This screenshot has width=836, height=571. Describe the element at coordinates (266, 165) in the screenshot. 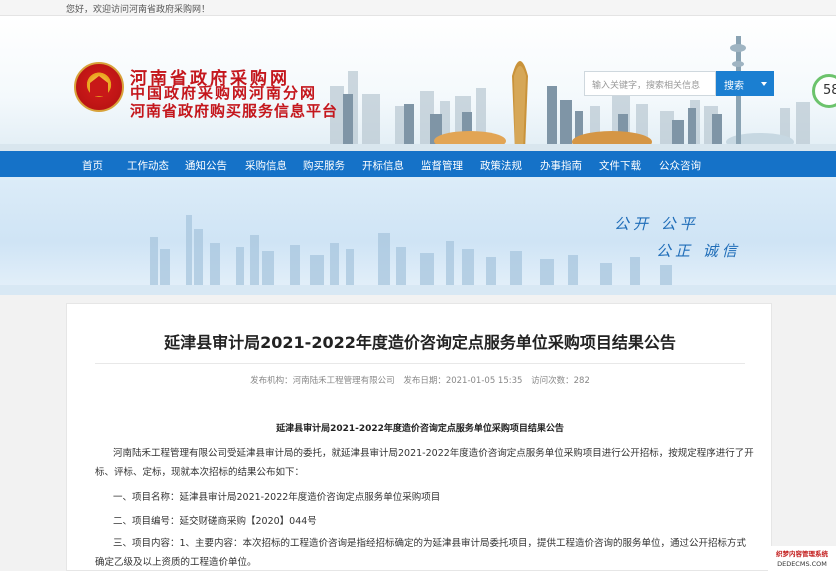

I see `nav-item-procurement: 采购信息` at that location.